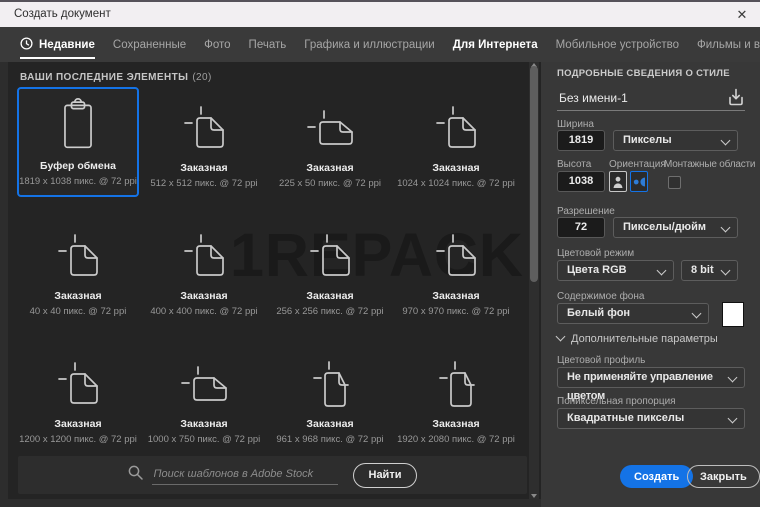 Image resolution: width=760 pixels, height=507 pixels. I want to click on template-item: Заказная 1200 x 1200 пикс. @ 72 ppi, so click(78, 398).